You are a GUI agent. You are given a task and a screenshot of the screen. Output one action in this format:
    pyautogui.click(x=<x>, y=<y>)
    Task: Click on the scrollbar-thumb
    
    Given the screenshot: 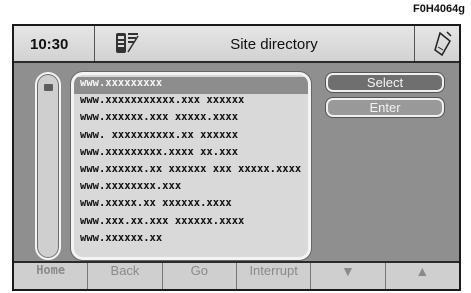 What is the action you would take?
    pyautogui.click(x=48, y=87)
    